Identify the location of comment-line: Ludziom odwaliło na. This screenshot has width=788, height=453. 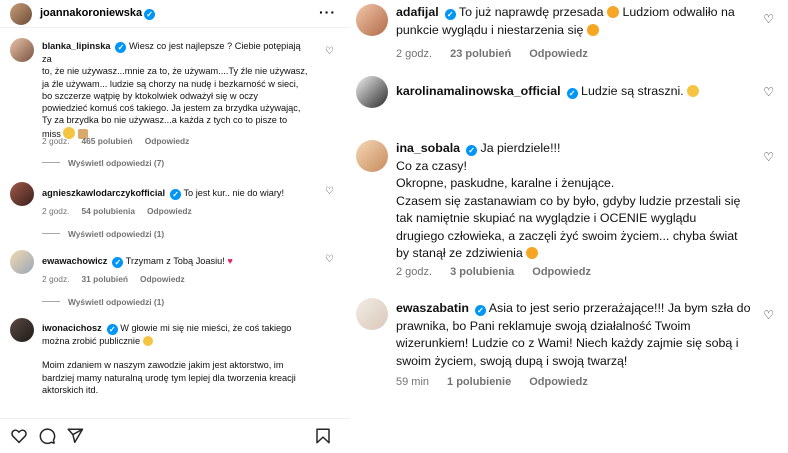
(678, 12).